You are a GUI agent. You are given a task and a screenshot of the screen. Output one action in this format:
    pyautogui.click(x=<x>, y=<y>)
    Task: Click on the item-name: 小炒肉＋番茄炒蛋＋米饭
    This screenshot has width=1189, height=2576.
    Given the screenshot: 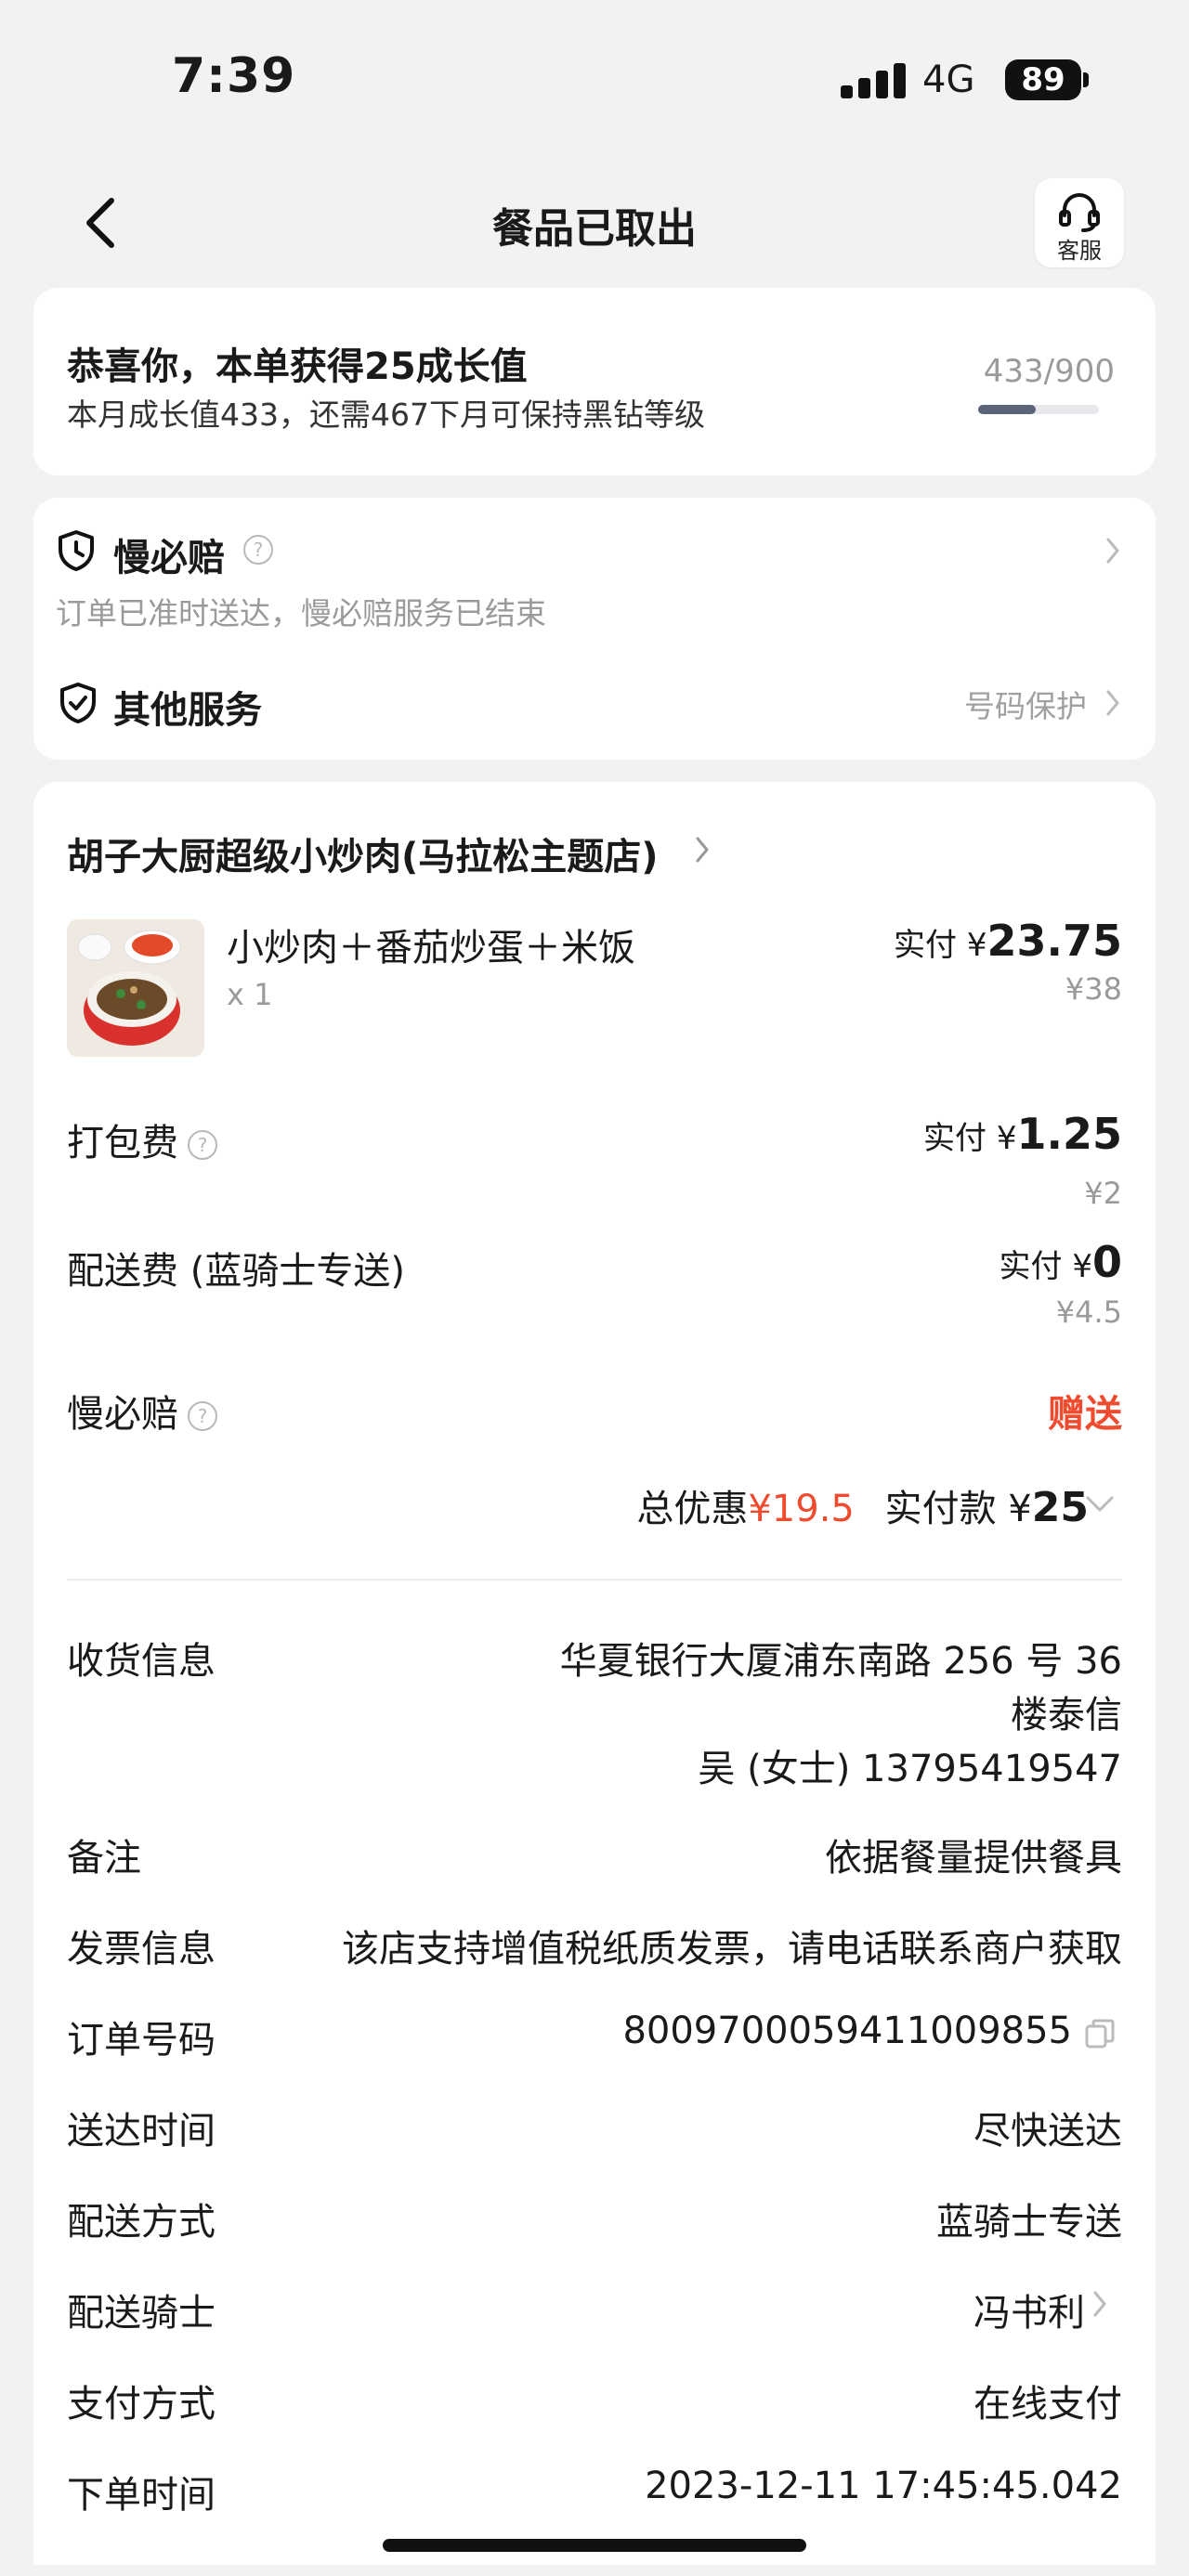 What is the action you would take?
    pyautogui.click(x=431, y=948)
    